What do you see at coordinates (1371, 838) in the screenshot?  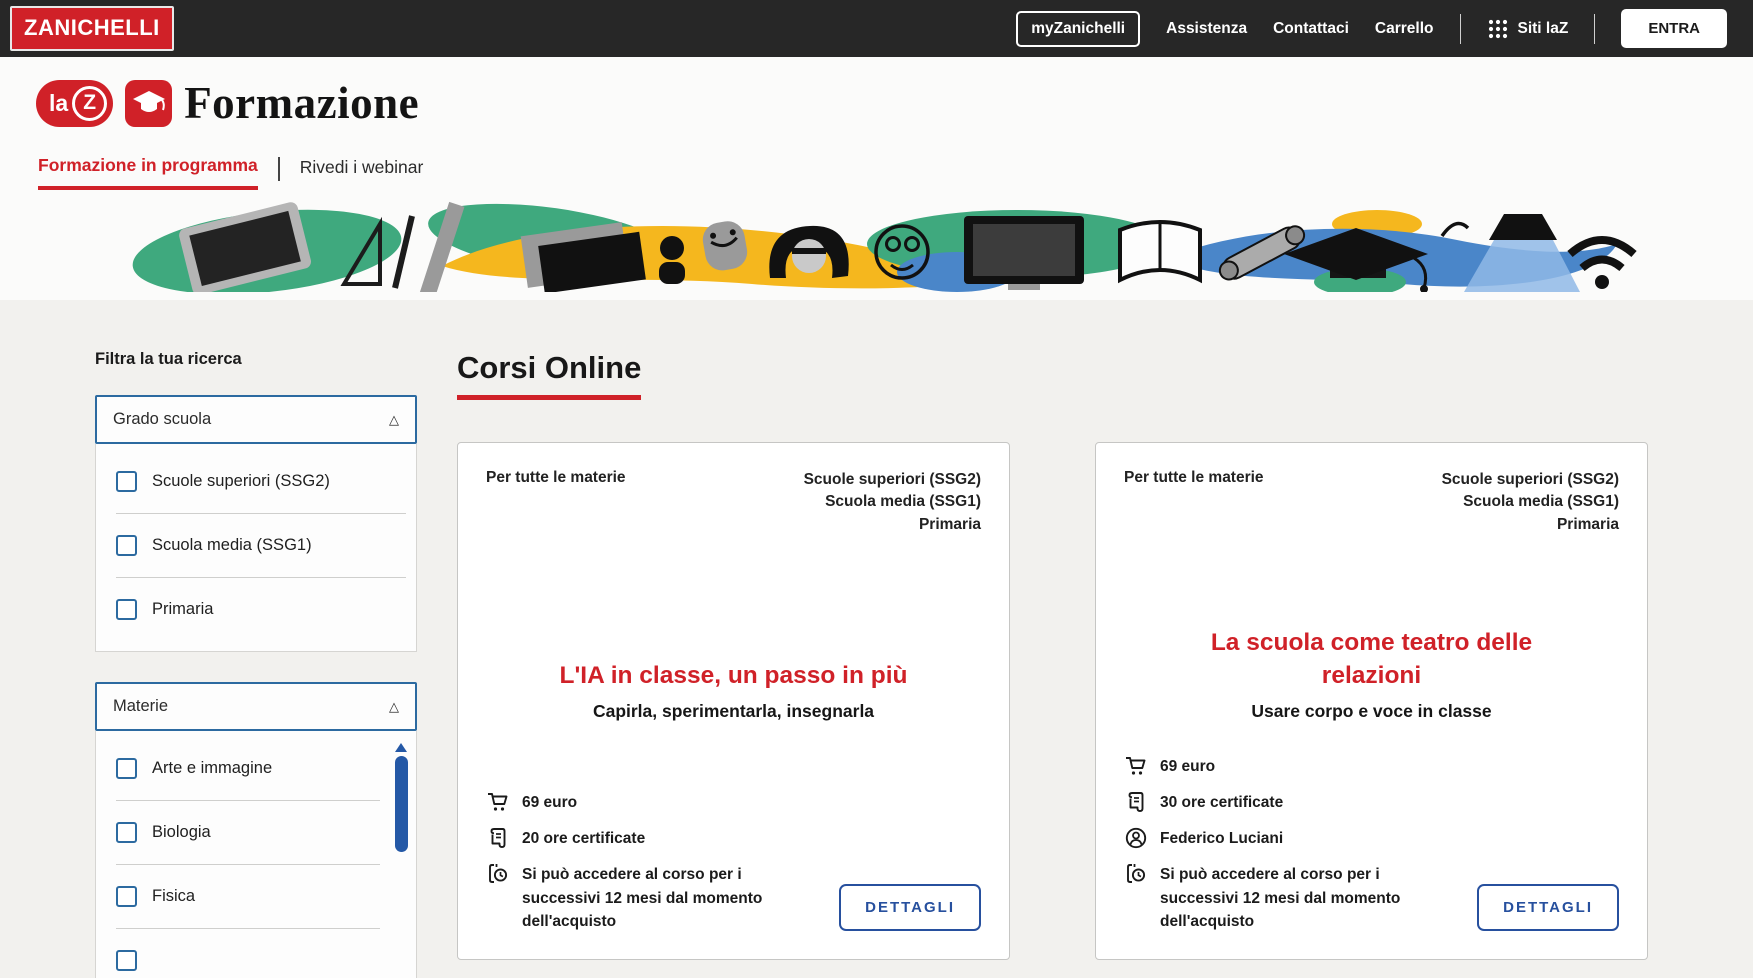 I see `instructor-row: Federico Luciani` at bounding box center [1371, 838].